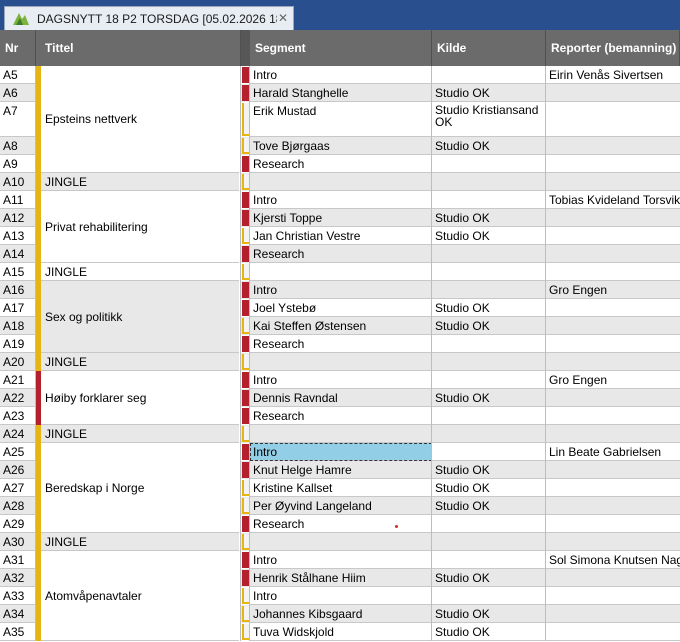 This screenshot has width=680, height=642. Describe the element at coordinates (138, 48) in the screenshot. I see `column-header-tittel: Tittel` at that location.